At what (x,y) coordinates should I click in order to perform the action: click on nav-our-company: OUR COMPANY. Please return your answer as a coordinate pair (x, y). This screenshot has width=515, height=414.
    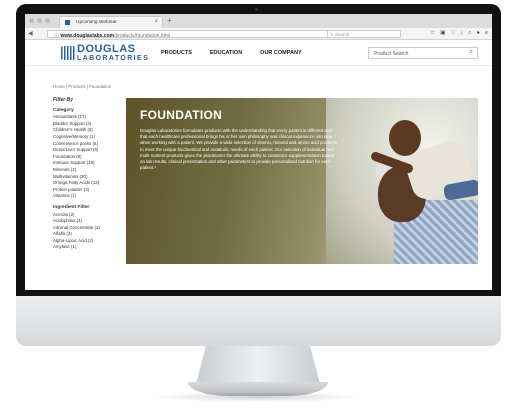
    Looking at the image, I should click on (280, 53).